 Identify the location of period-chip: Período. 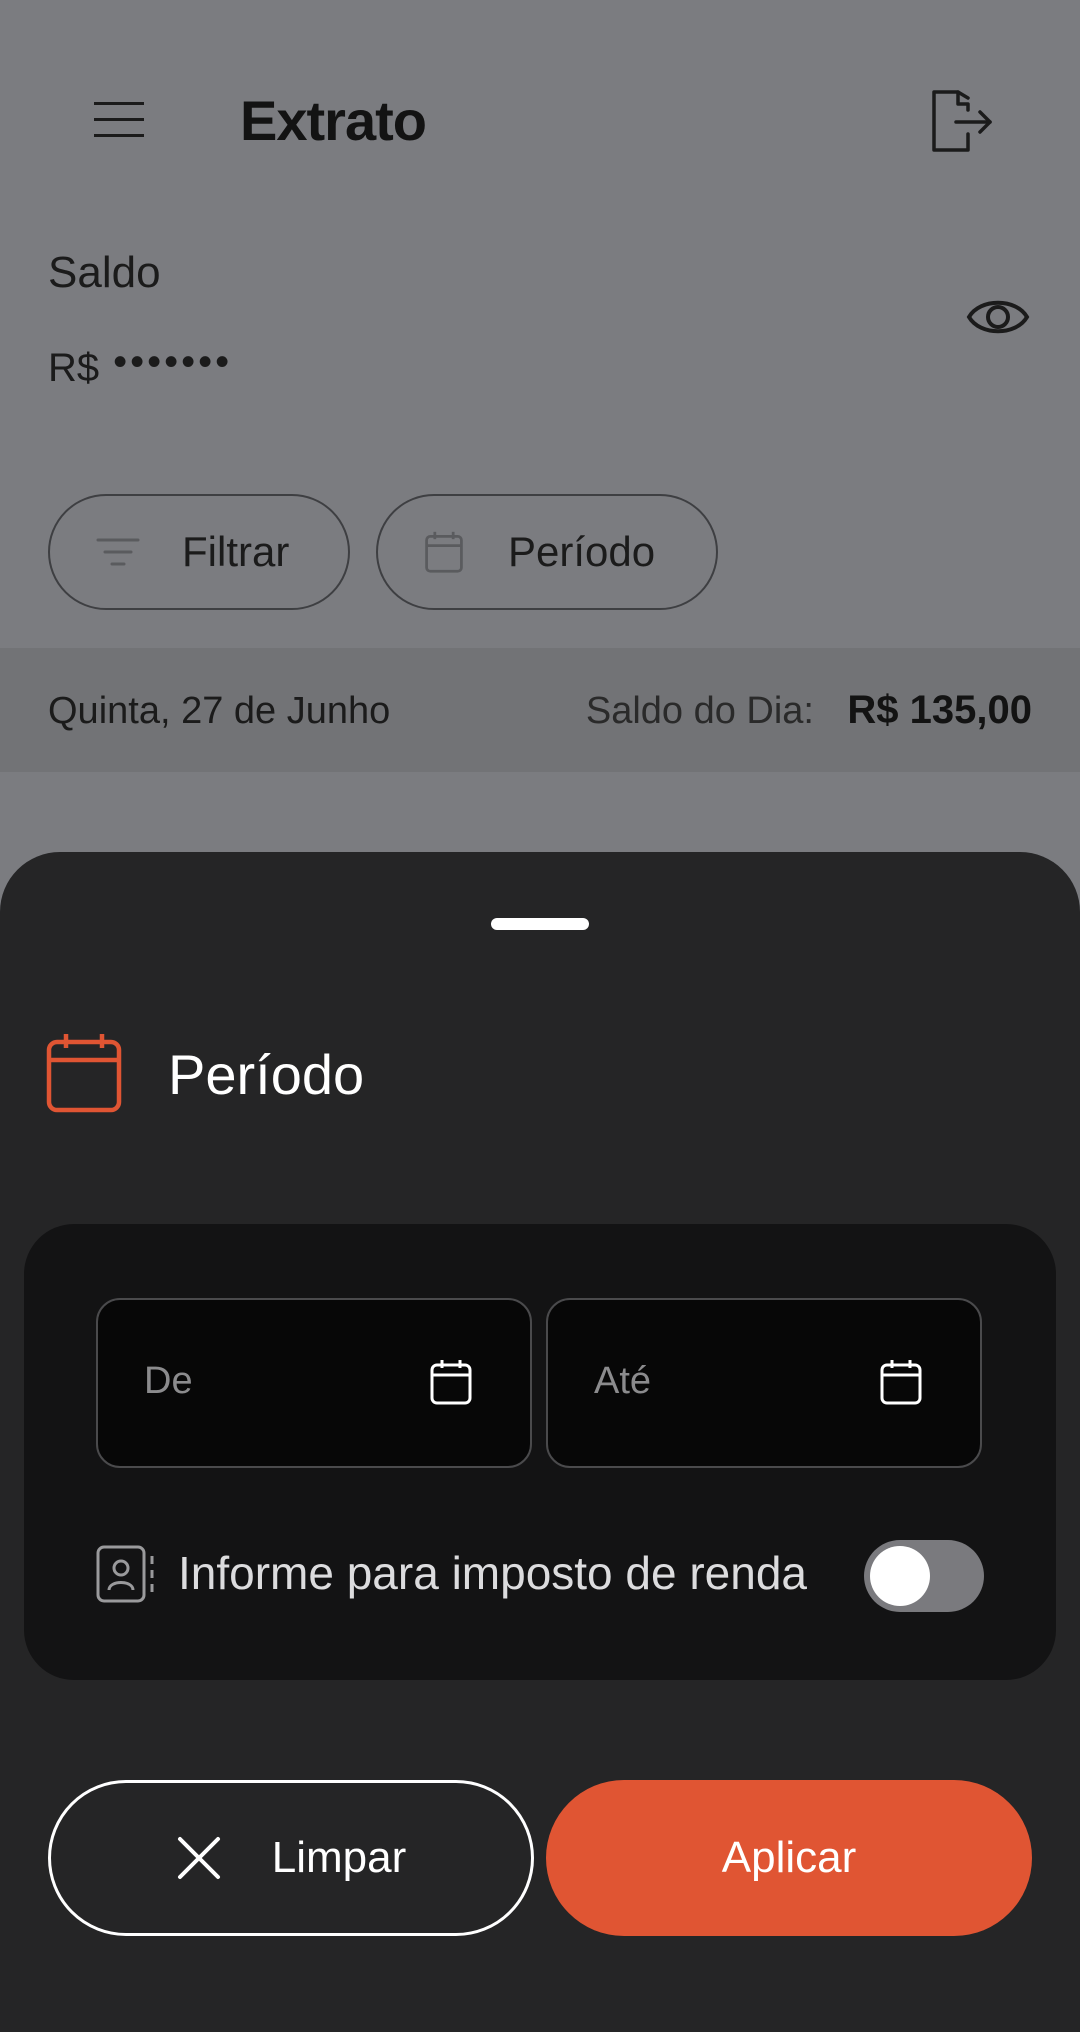
(547, 552).